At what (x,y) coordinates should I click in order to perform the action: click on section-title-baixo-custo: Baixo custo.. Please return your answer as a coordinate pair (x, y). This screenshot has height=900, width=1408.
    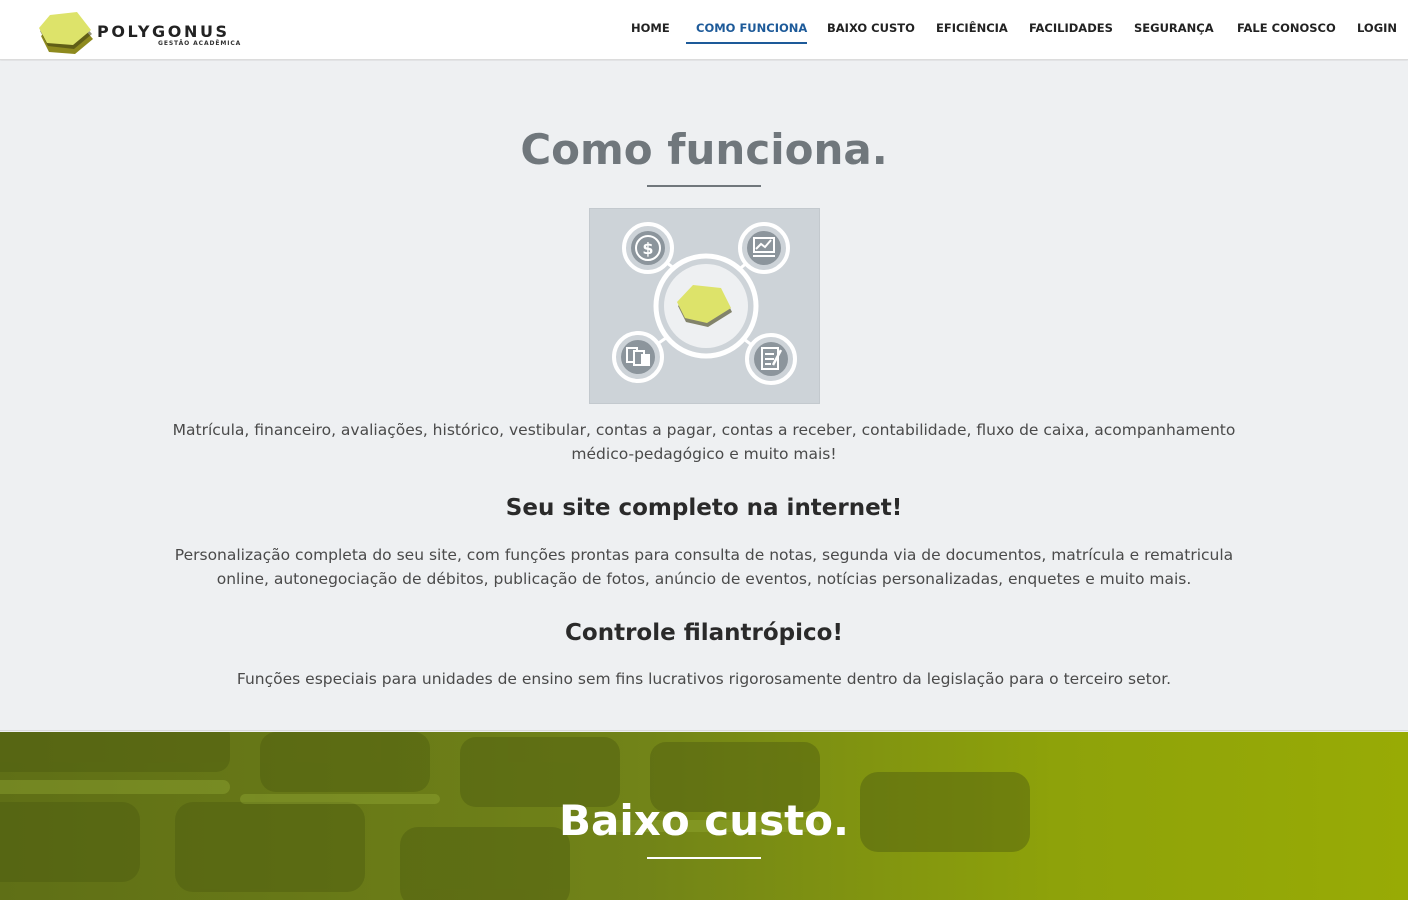
    Looking at the image, I should click on (703, 820).